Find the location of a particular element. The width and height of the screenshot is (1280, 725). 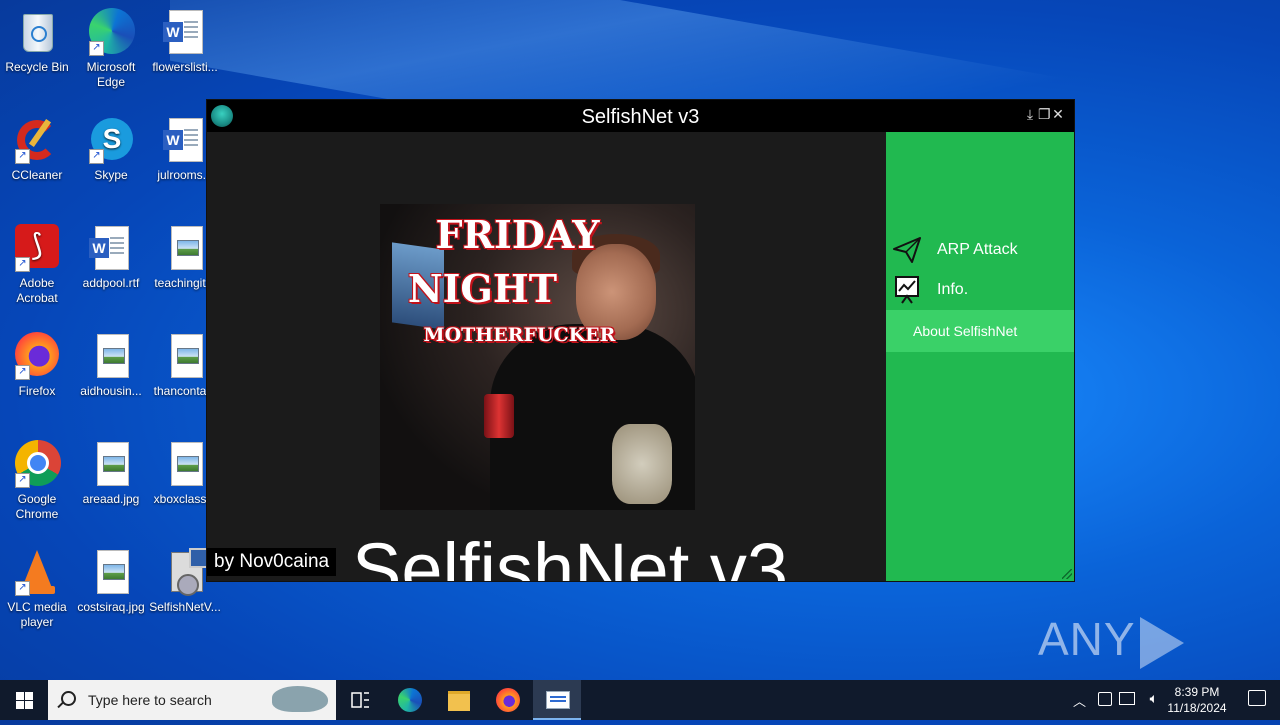

taskbar-firefox is located at coordinates (508, 700).